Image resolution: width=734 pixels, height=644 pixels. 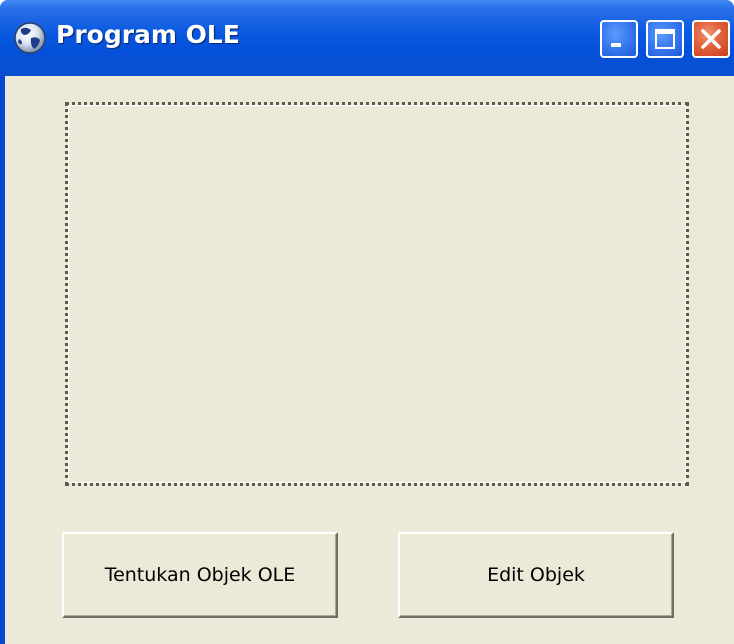 What do you see at coordinates (711, 39) in the screenshot?
I see `close-button` at bounding box center [711, 39].